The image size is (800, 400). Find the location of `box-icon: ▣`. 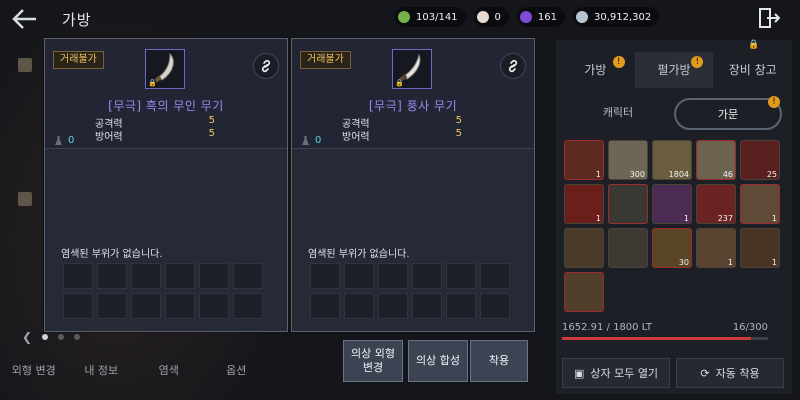

box-icon: ▣ is located at coordinates (579, 373).